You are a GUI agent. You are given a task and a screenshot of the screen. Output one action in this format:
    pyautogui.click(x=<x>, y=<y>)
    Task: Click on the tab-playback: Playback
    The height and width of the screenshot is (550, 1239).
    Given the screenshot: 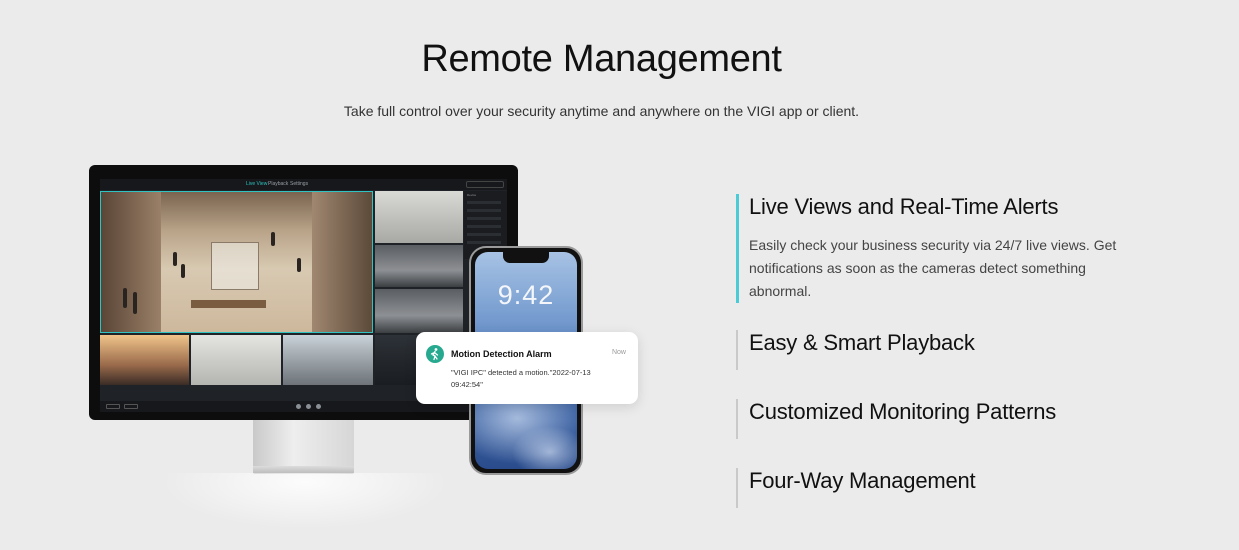 What is the action you would take?
    pyautogui.click(x=278, y=184)
    